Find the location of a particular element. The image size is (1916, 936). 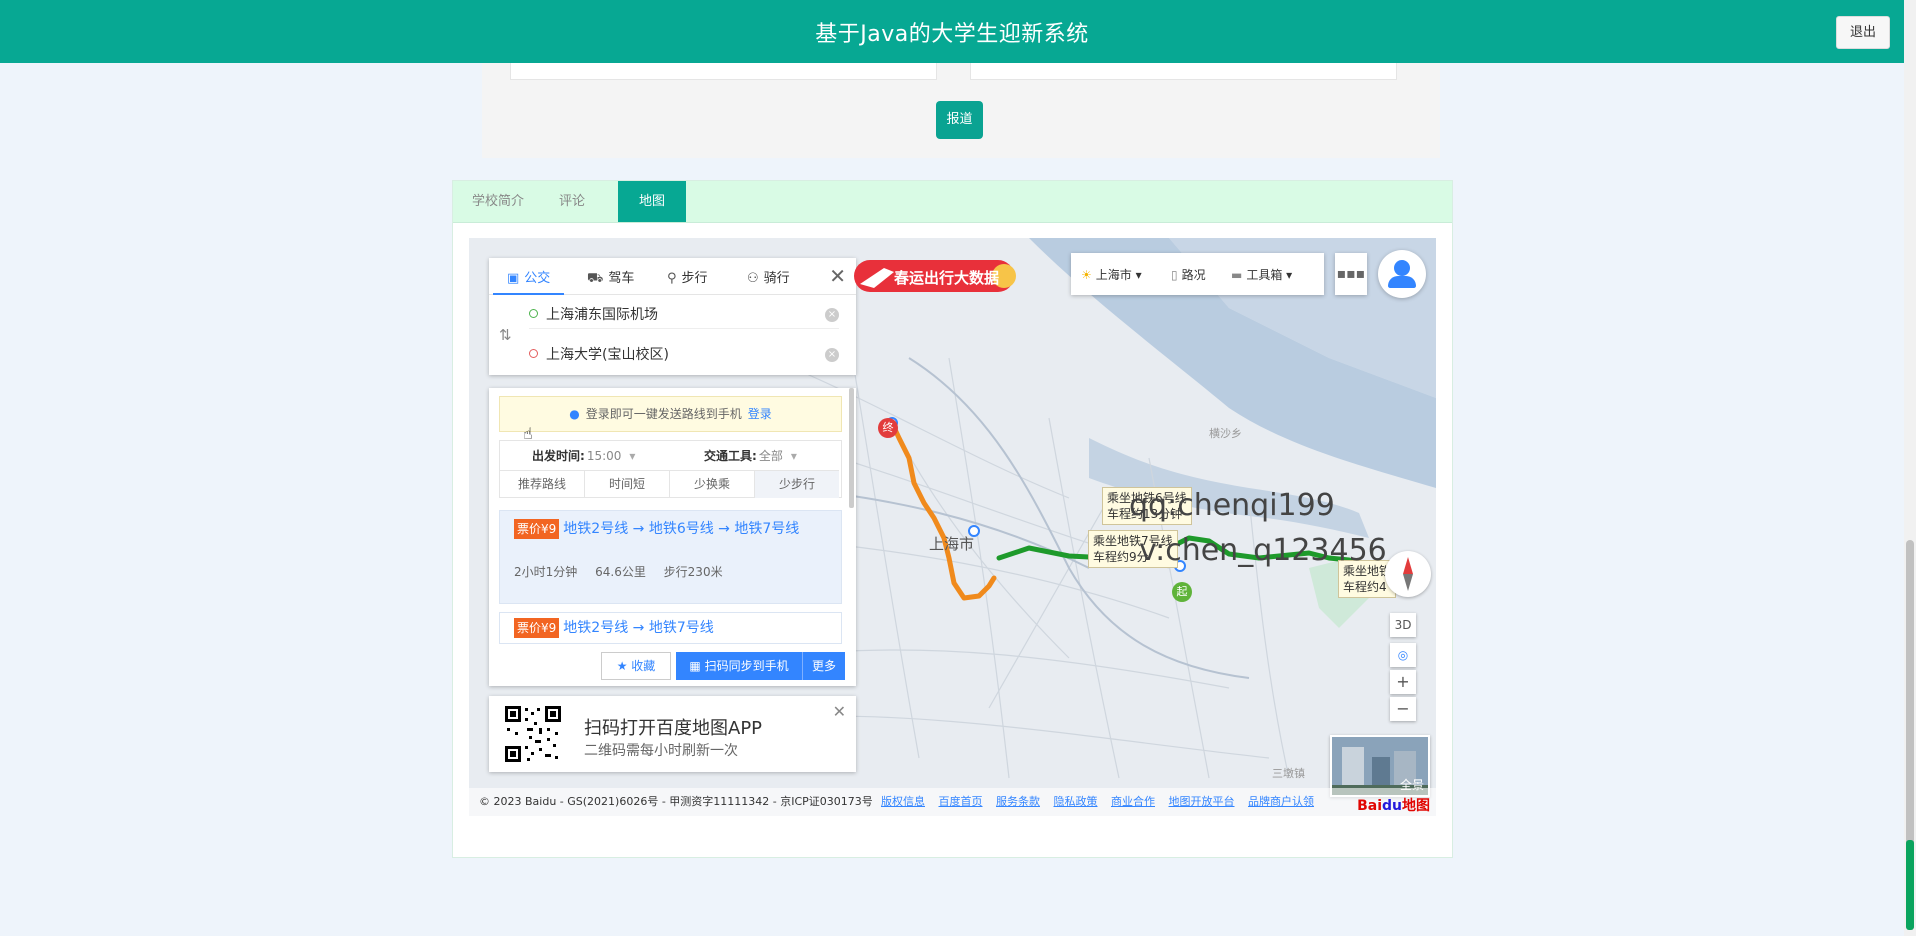

clear-destination-icon: × is located at coordinates (832, 355).